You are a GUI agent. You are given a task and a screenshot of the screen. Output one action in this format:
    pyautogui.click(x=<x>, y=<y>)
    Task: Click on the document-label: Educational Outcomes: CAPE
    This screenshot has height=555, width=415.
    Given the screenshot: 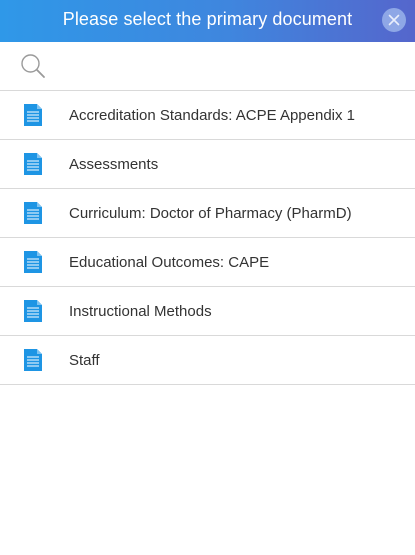 What is the action you would take?
    pyautogui.click(x=169, y=262)
    